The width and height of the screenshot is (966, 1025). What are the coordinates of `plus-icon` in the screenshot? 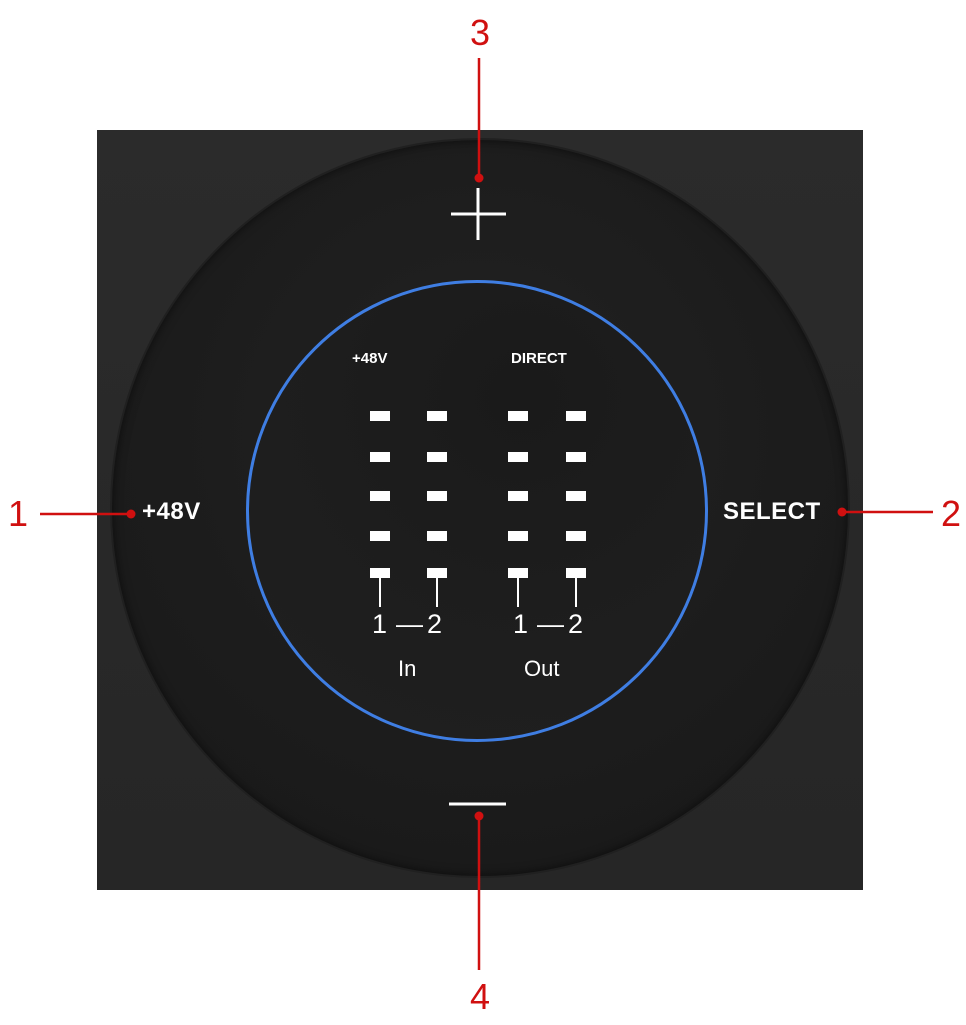 It's located at (478, 214).